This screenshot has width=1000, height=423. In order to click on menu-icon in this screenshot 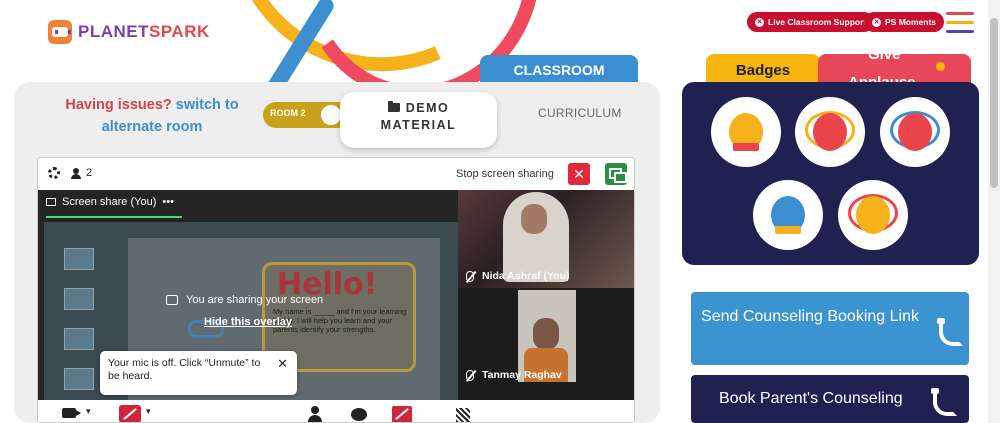, I will do `click(960, 23)`.